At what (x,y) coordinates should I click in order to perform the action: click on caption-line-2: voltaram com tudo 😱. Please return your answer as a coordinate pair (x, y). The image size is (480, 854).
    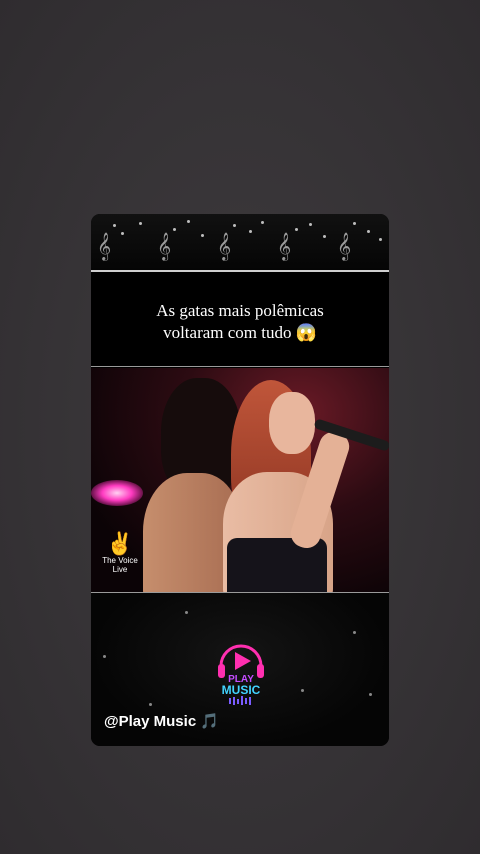
    Looking at the image, I should click on (240, 332).